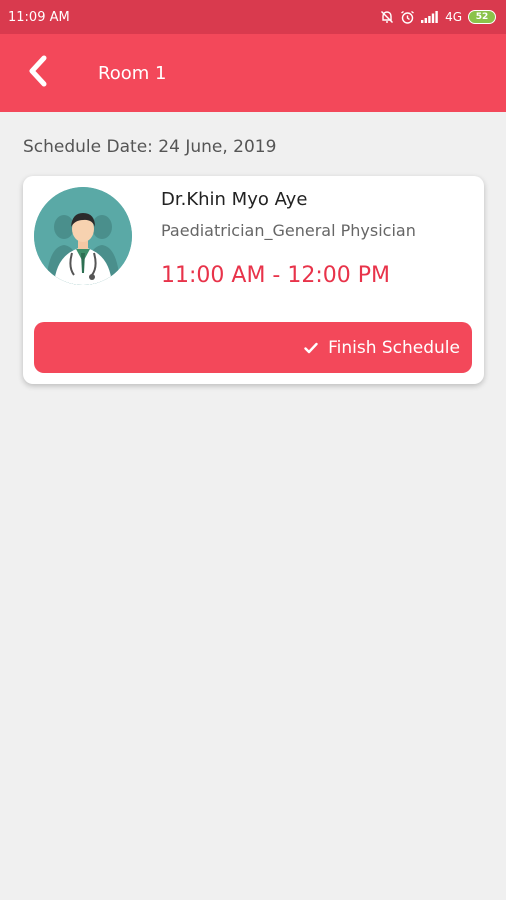 The image size is (506, 900). I want to click on bell-off-icon, so click(387, 17).